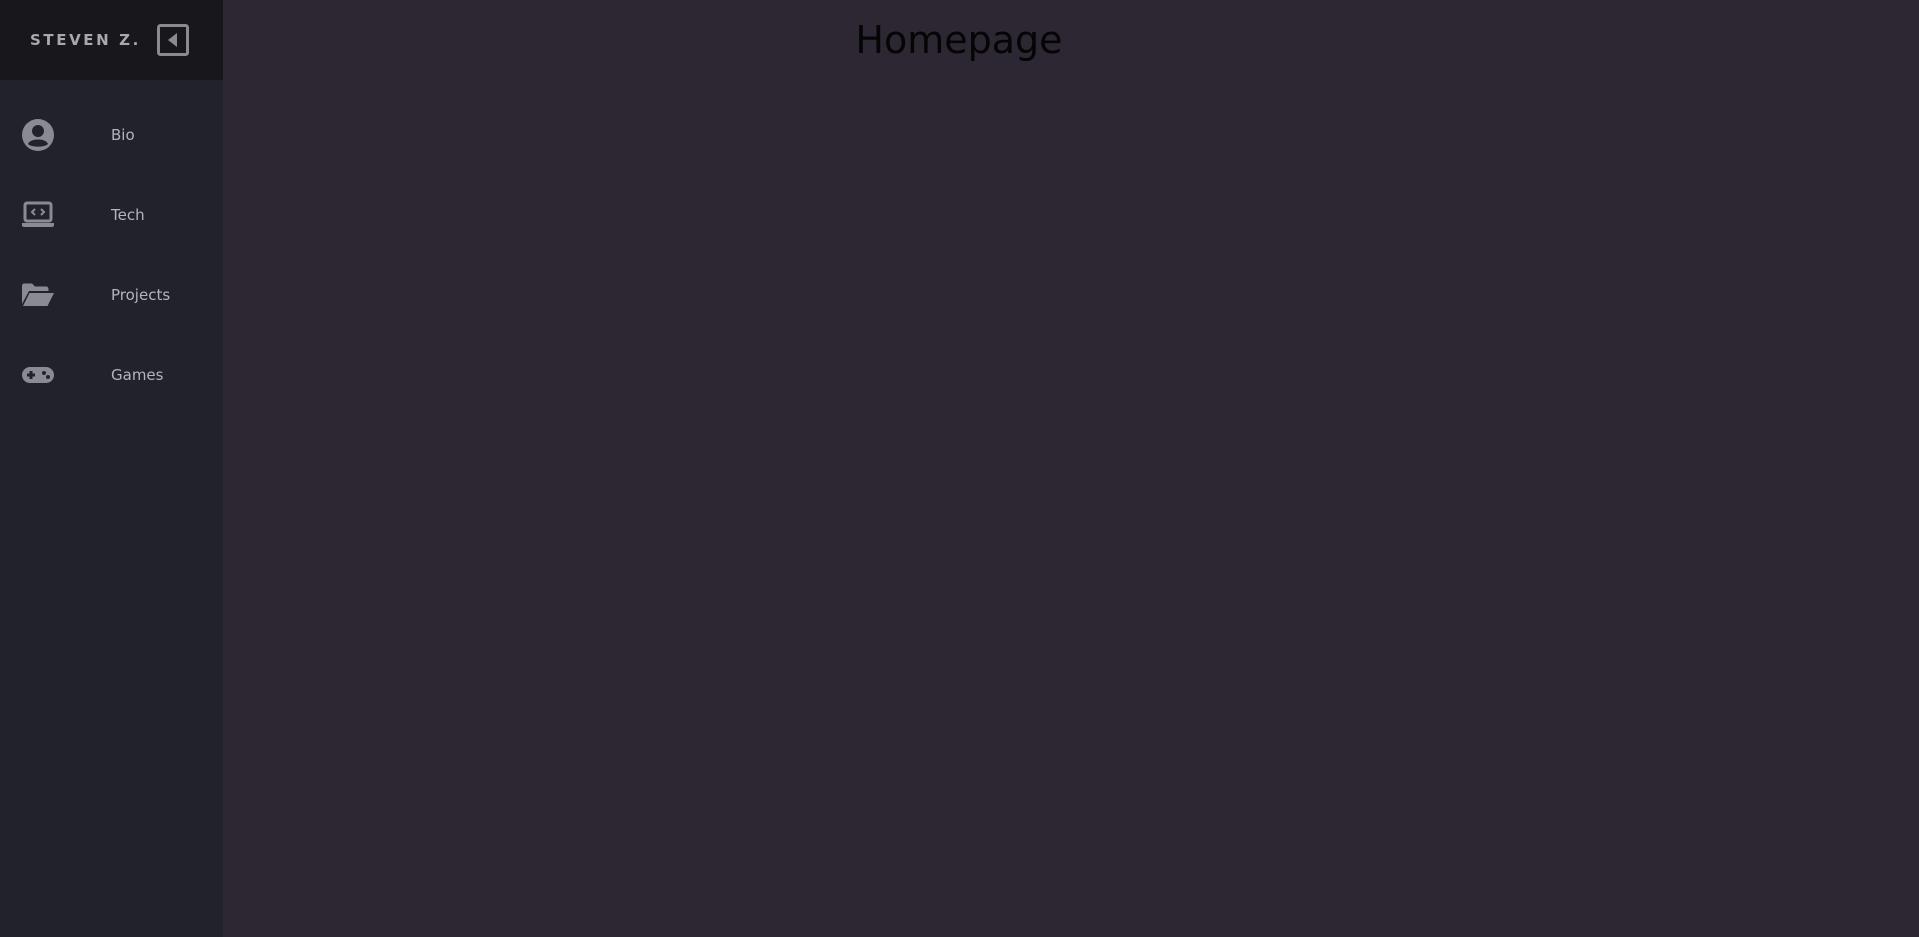 This screenshot has width=1919, height=937. I want to click on collapse-sidebar-button, so click(173, 40).